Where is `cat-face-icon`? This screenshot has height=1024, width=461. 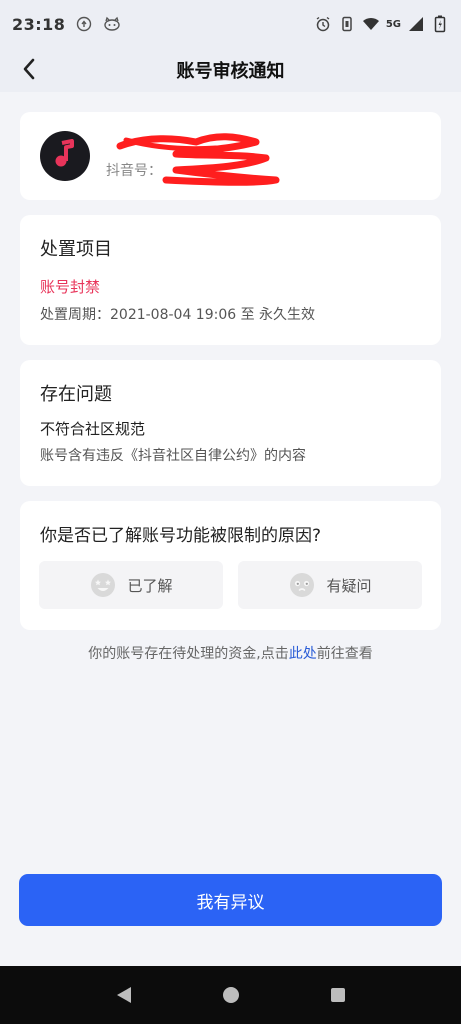
cat-face-icon is located at coordinates (112, 24).